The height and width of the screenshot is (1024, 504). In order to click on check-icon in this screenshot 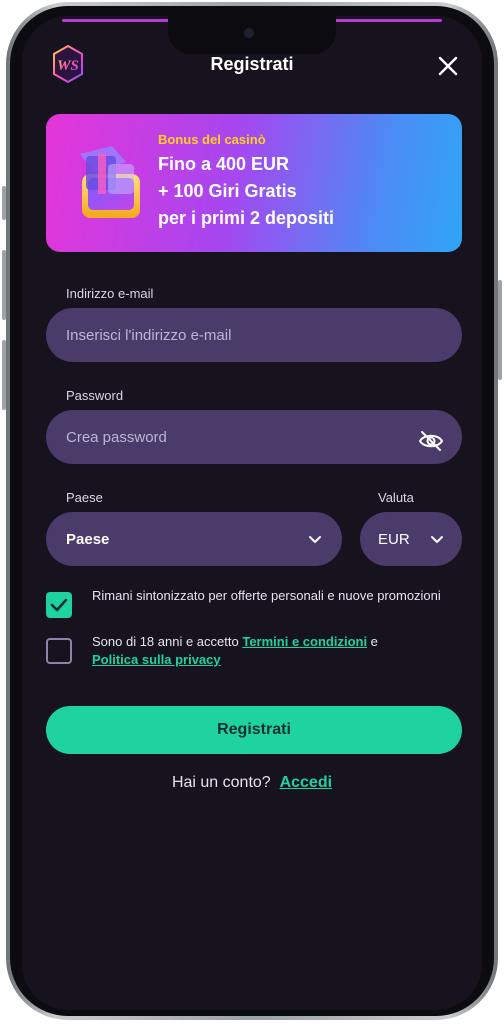, I will do `click(59, 605)`.